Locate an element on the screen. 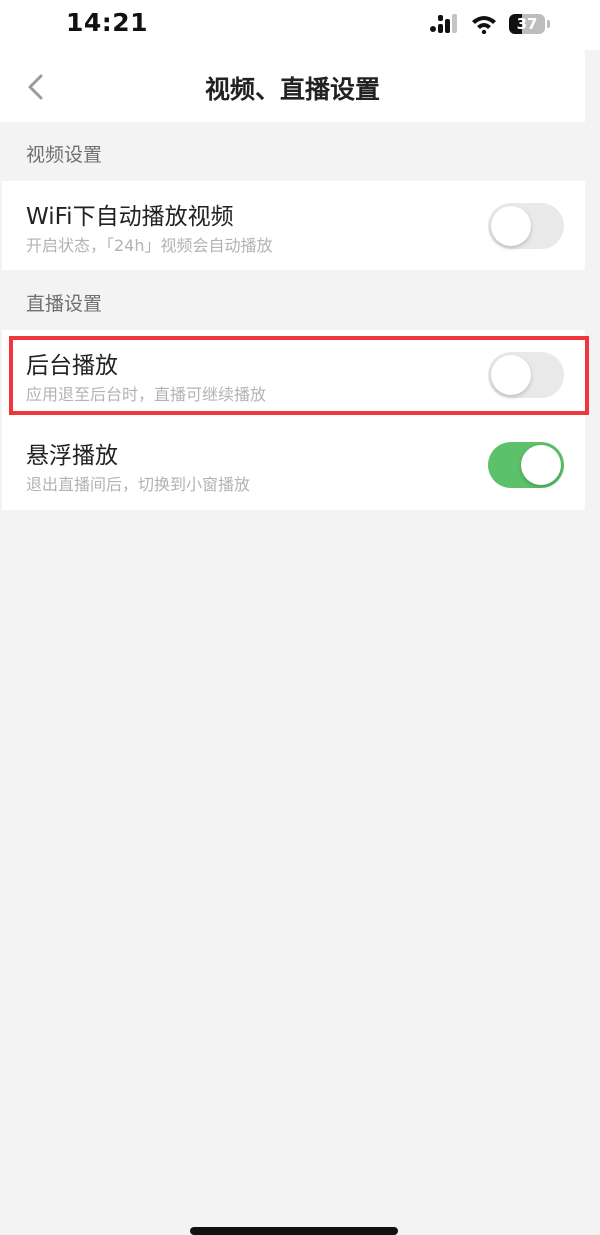 Image resolution: width=600 pixels, height=1235 pixels. floating-play-toggle is located at coordinates (526, 465).